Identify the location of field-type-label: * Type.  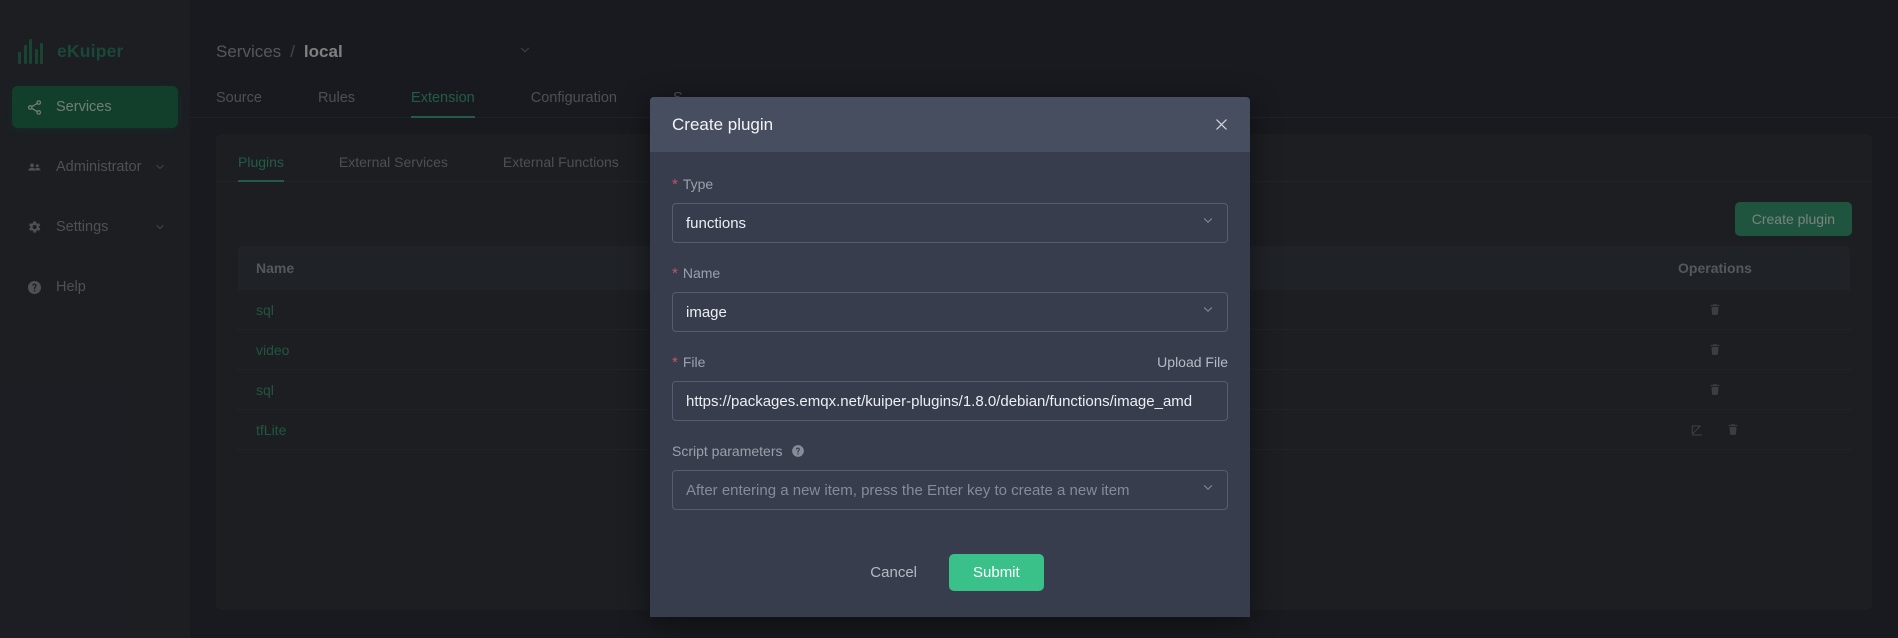
(950, 184).